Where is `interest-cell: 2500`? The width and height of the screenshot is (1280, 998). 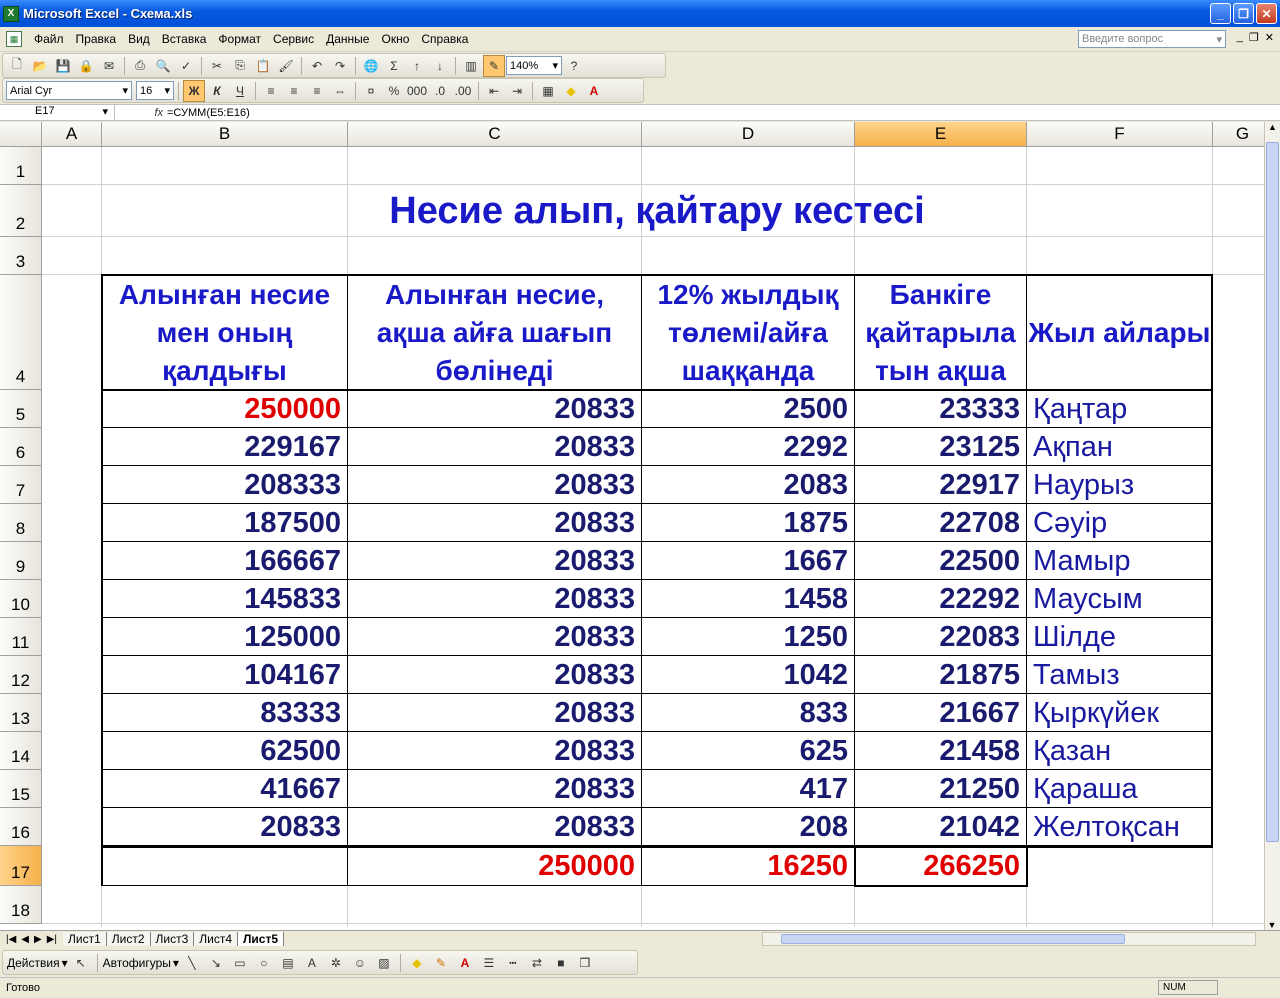
interest-cell: 2500 is located at coordinates (748, 409).